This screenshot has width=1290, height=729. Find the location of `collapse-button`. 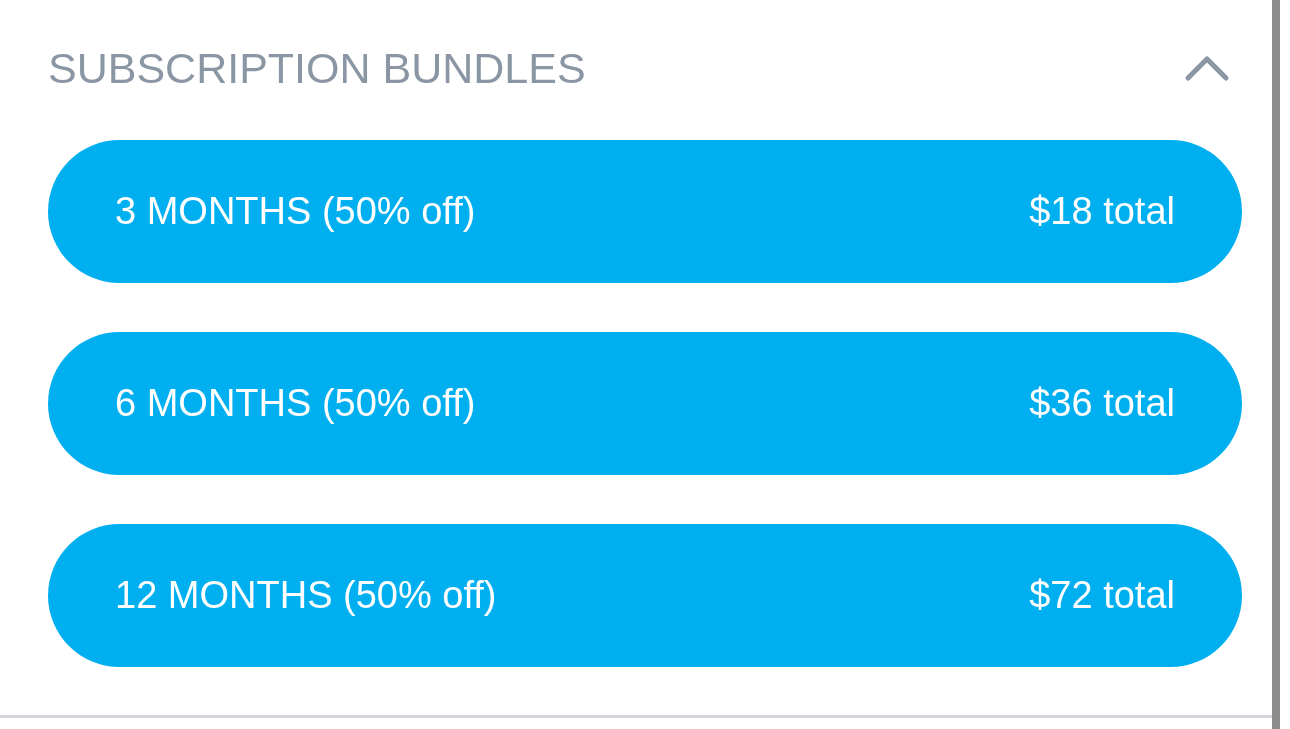

collapse-button is located at coordinates (1207, 68).